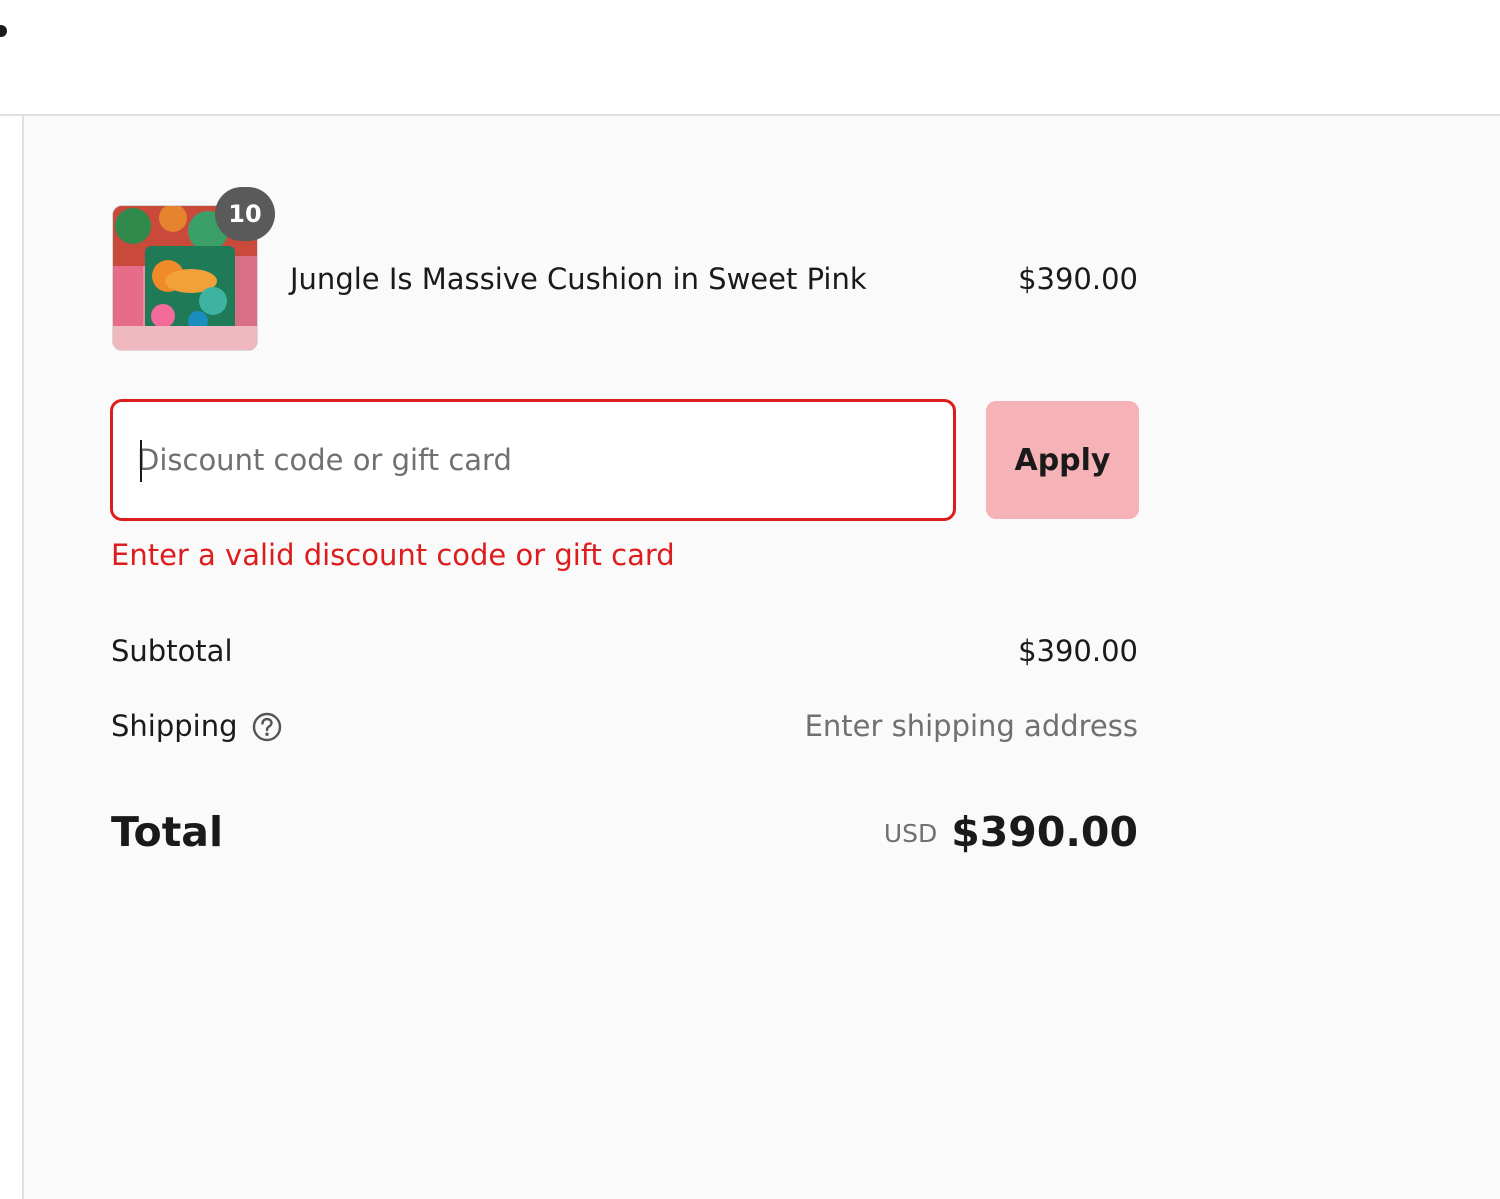 The width and height of the screenshot is (1500, 1199). Describe the element at coordinates (578, 279) in the screenshot. I see `product-name: Jungle Is Massive Cushion in Sweet Pink` at that location.